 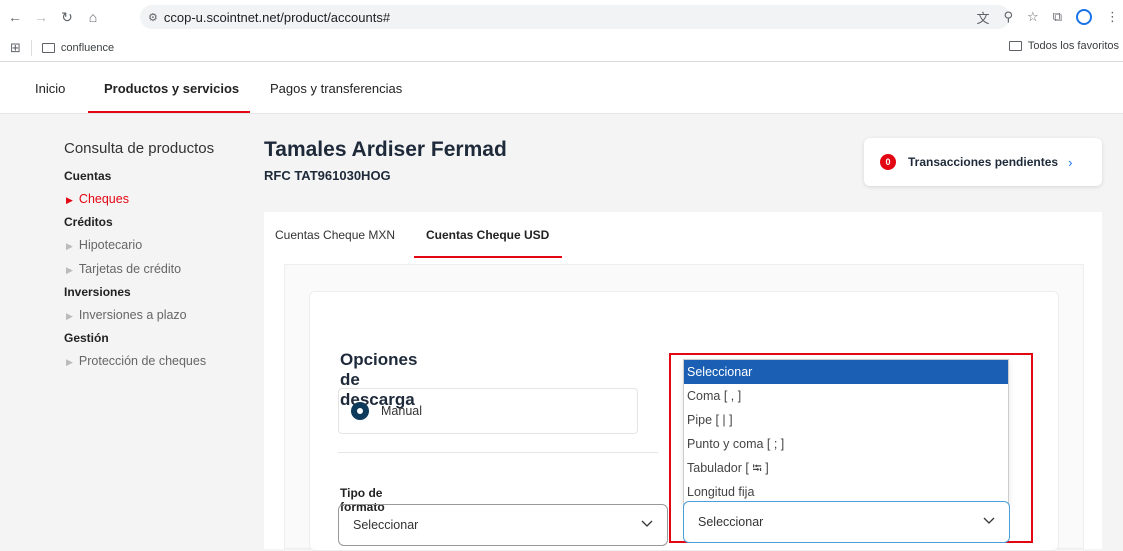 I want to click on back-icon: ←, so click(x=15, y=17).